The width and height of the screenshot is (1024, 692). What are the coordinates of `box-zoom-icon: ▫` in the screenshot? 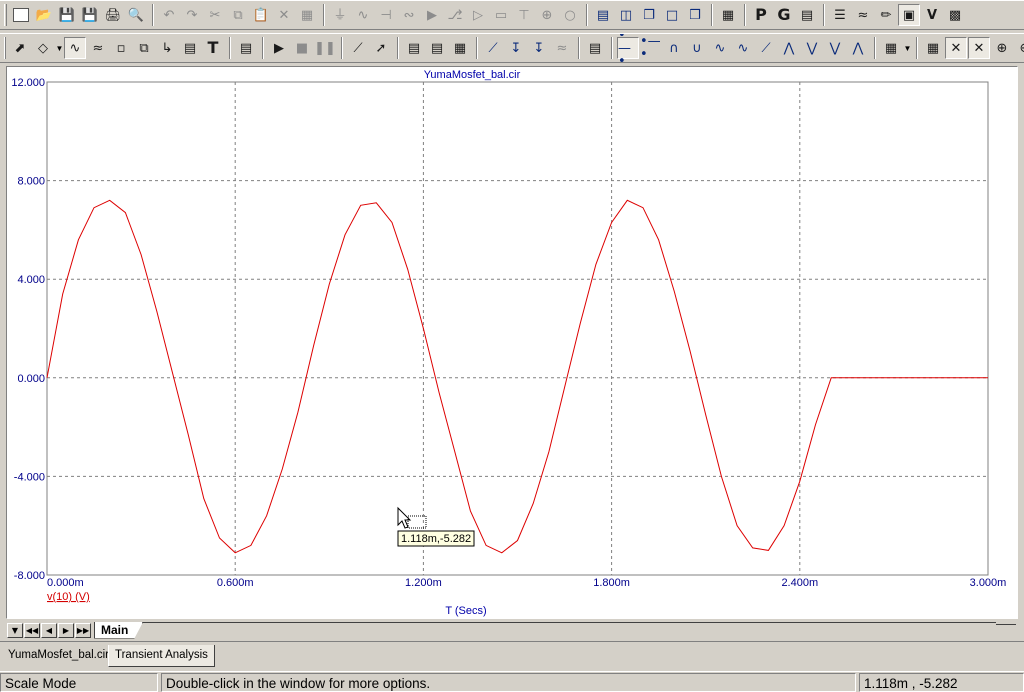 It's located at (121, 48).